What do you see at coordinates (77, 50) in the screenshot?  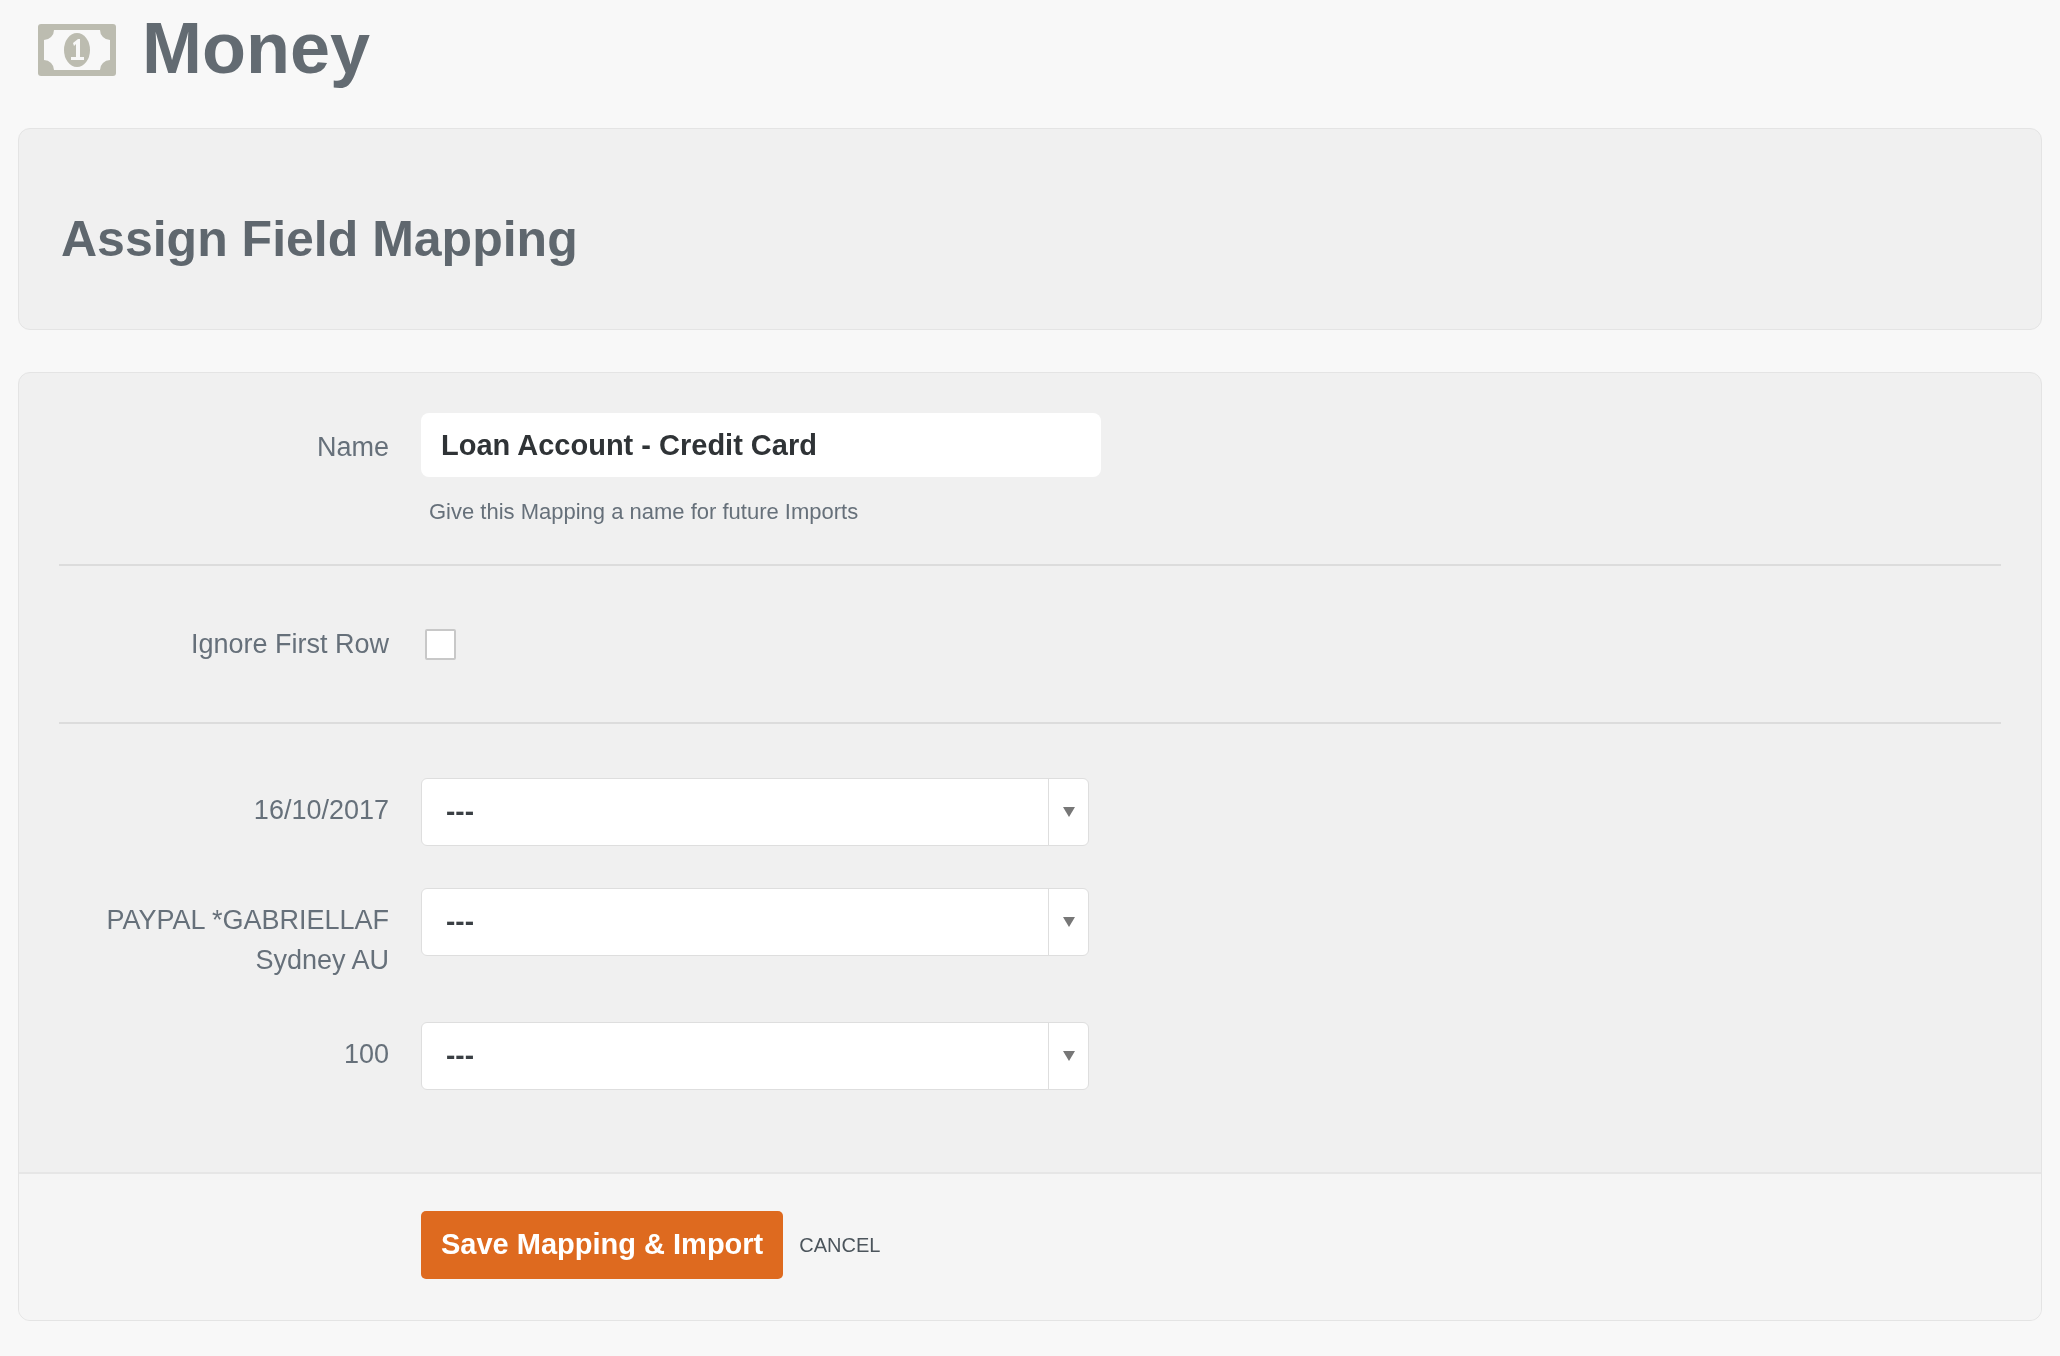 I see `banknote-icon` at bounding box center [77, 50].